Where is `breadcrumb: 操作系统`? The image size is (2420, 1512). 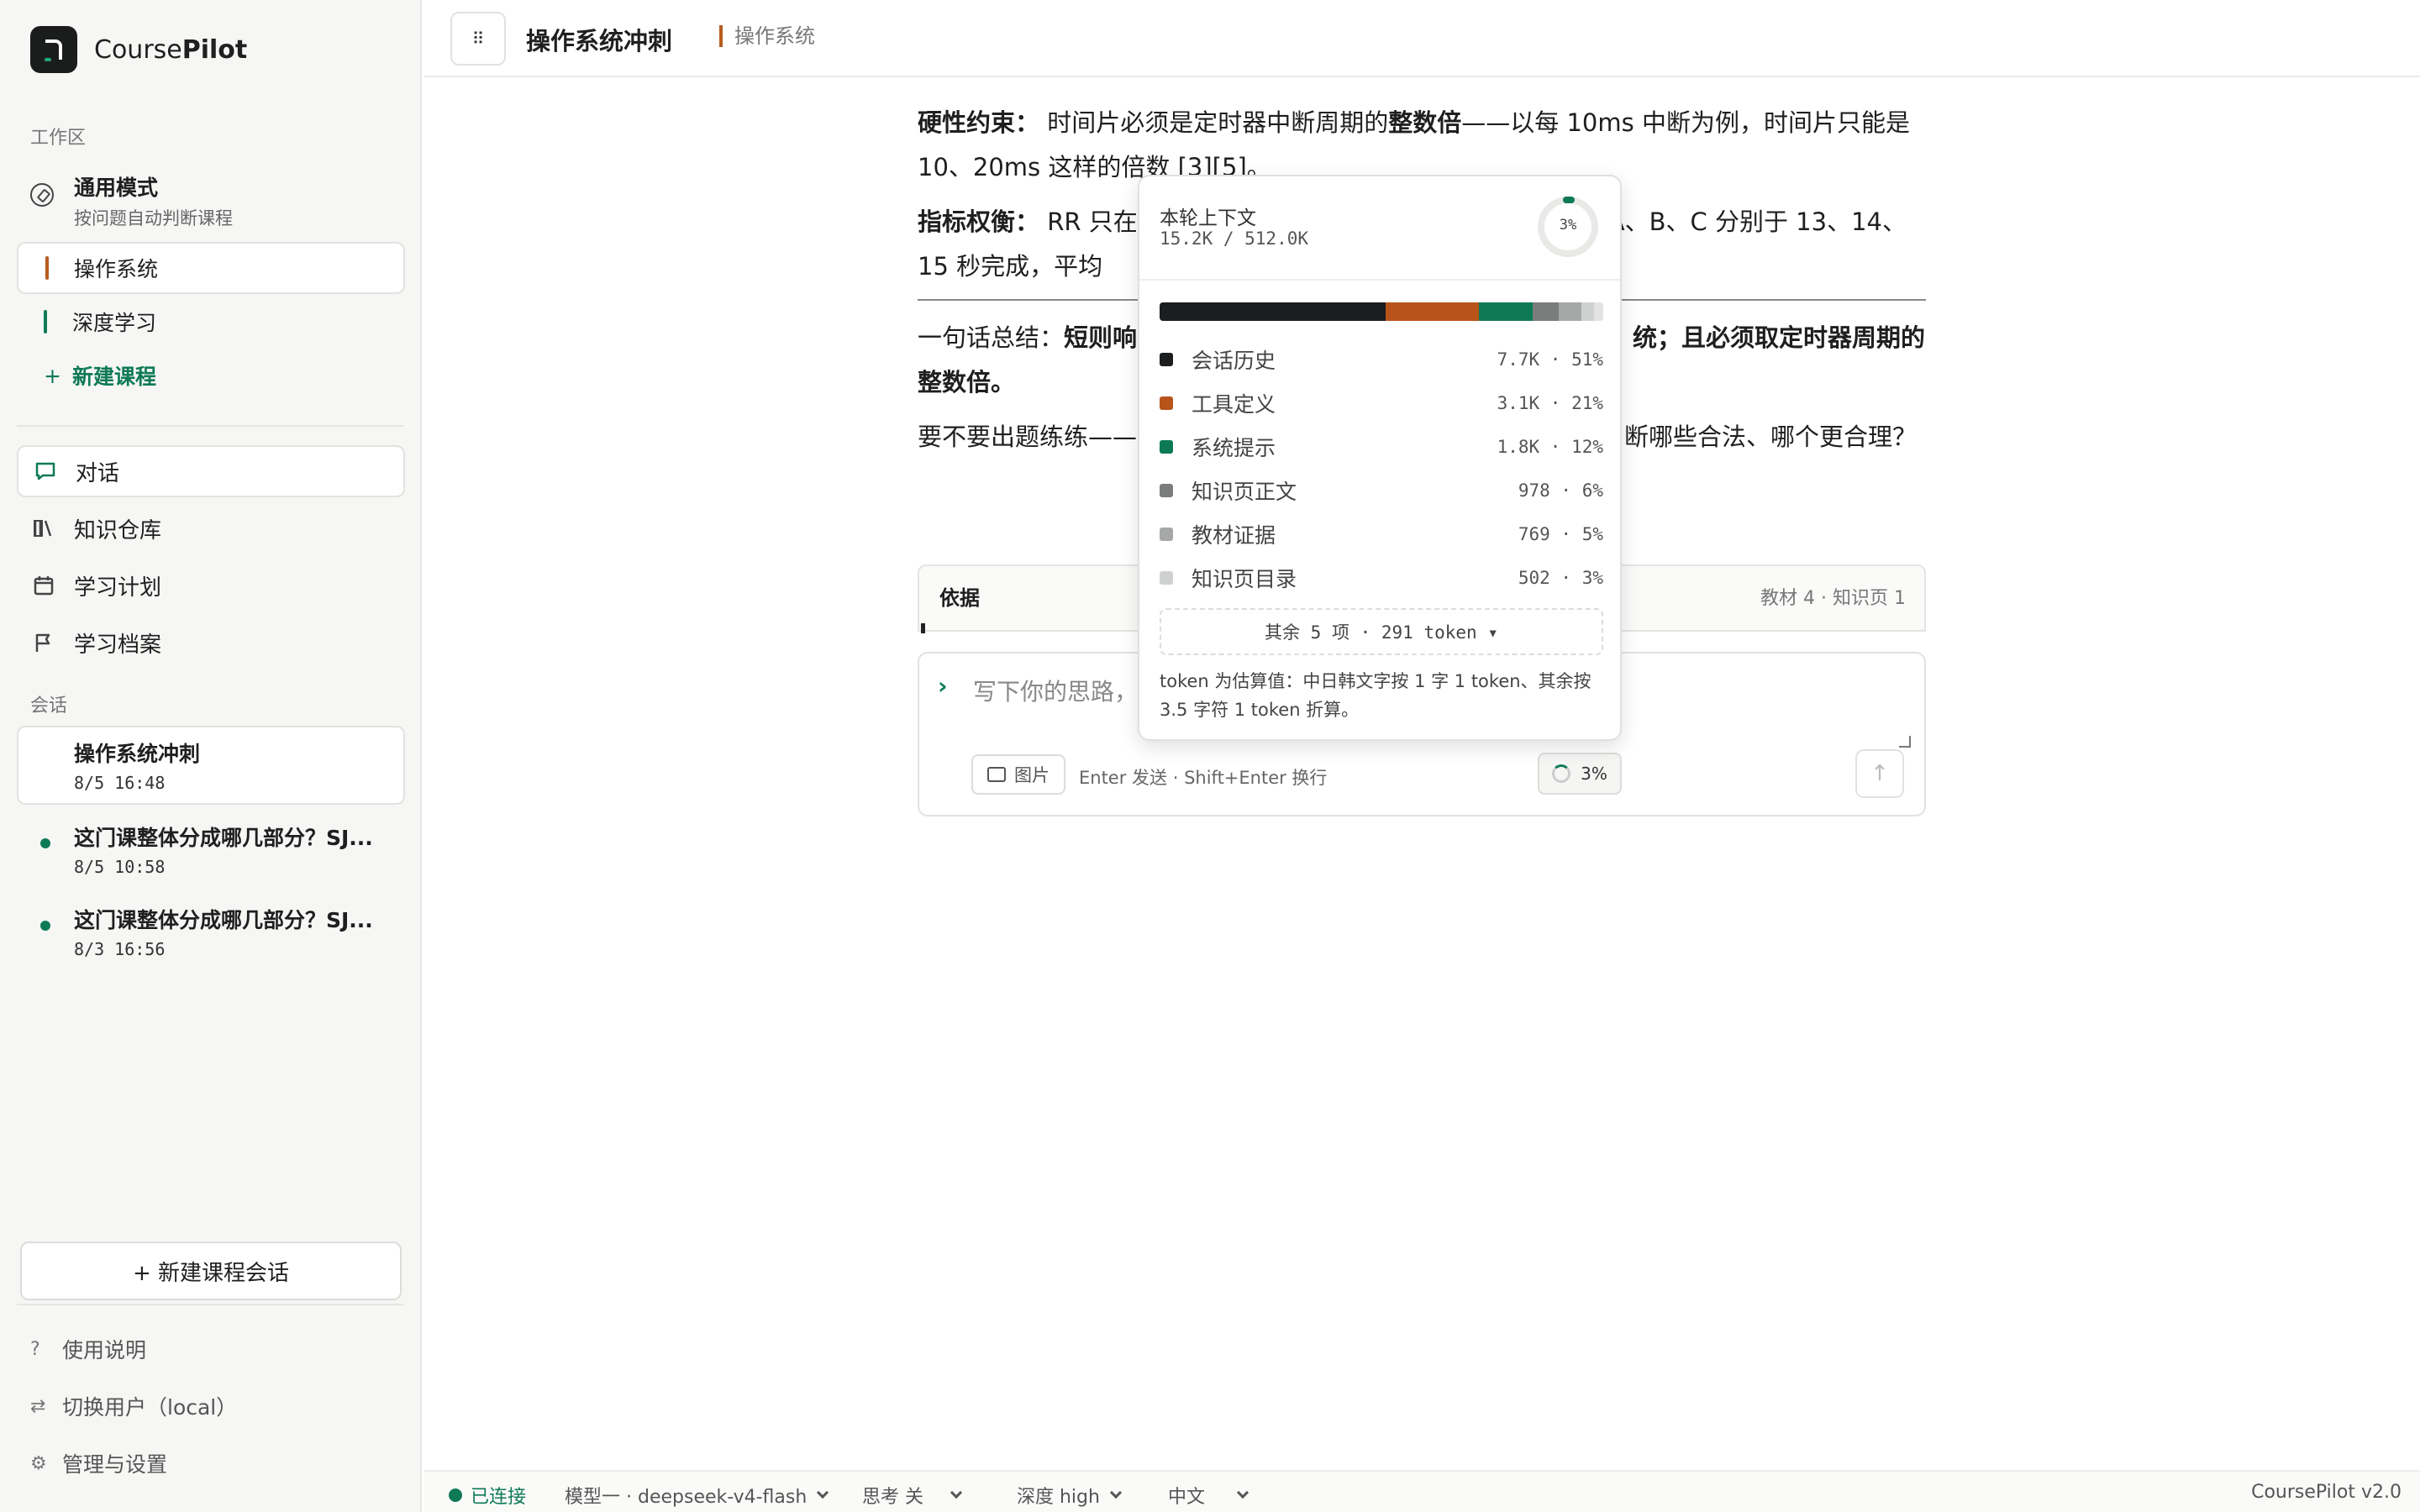 breadcrumb: 操作系统 is located at coordinates (767, 36).